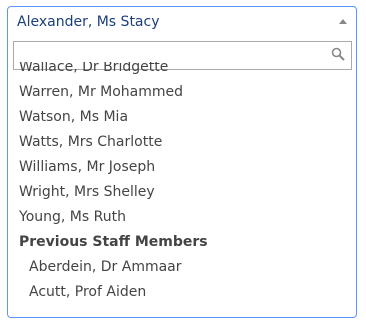 This screenshot has height=328, width=366. Describe the element at coordinates (182, 71) in the screenshot. I see `option-item: Wallace, Dr Bridgette` at that location.